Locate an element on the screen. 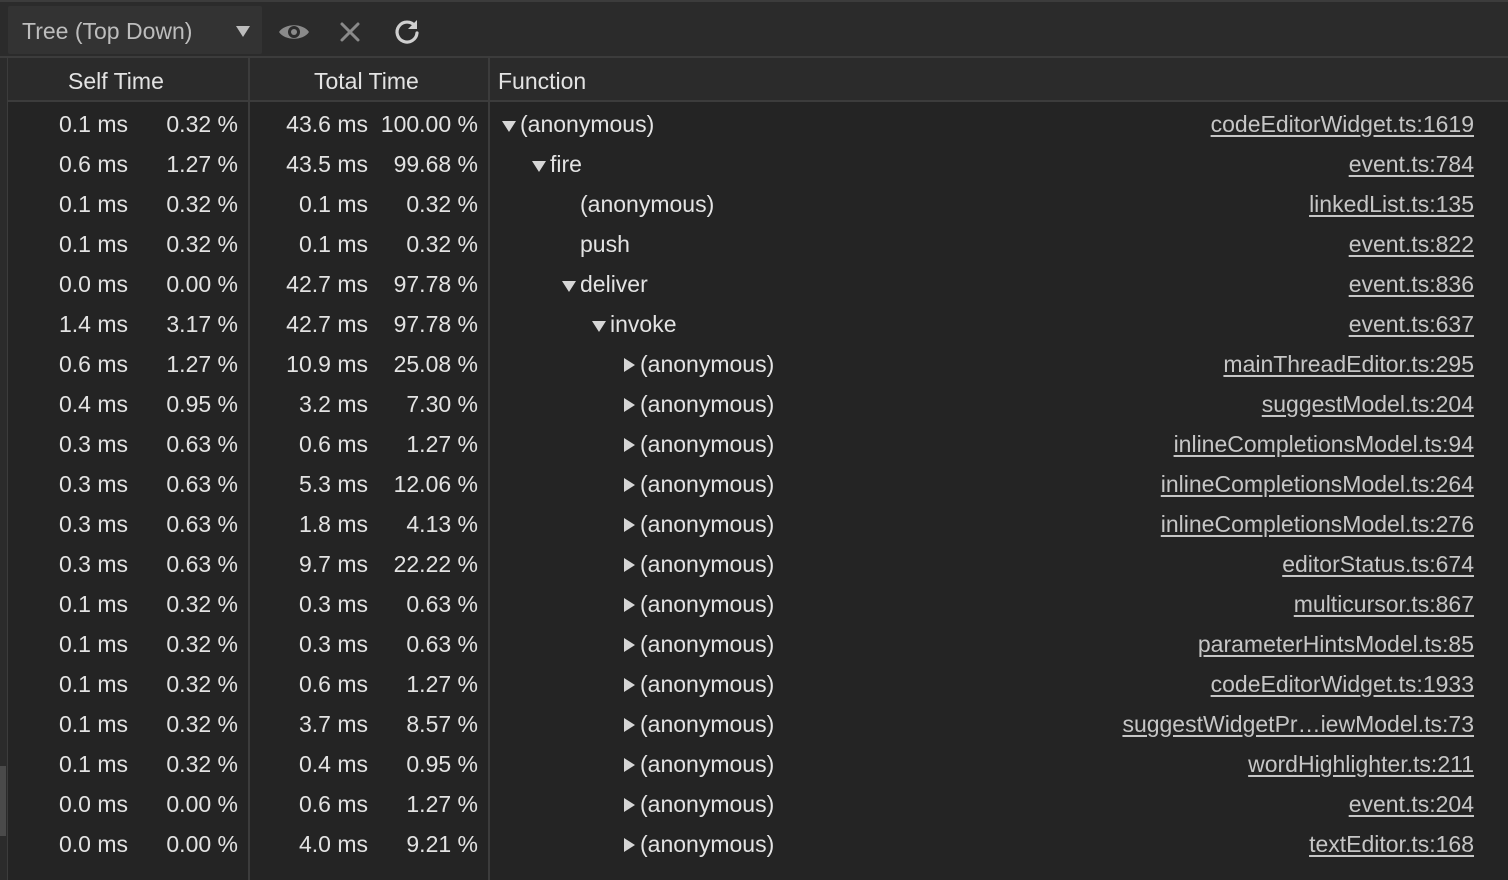 The height and width of the screenshot is (880, 1508). view-mode-select: Tree (Top Down) is located at coordinates (135, 30).